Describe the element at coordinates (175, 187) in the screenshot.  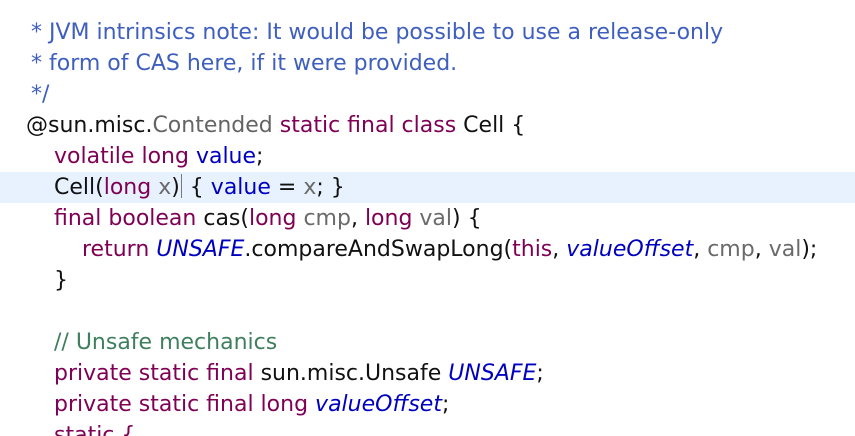
I see `paren-close: )` at that location.